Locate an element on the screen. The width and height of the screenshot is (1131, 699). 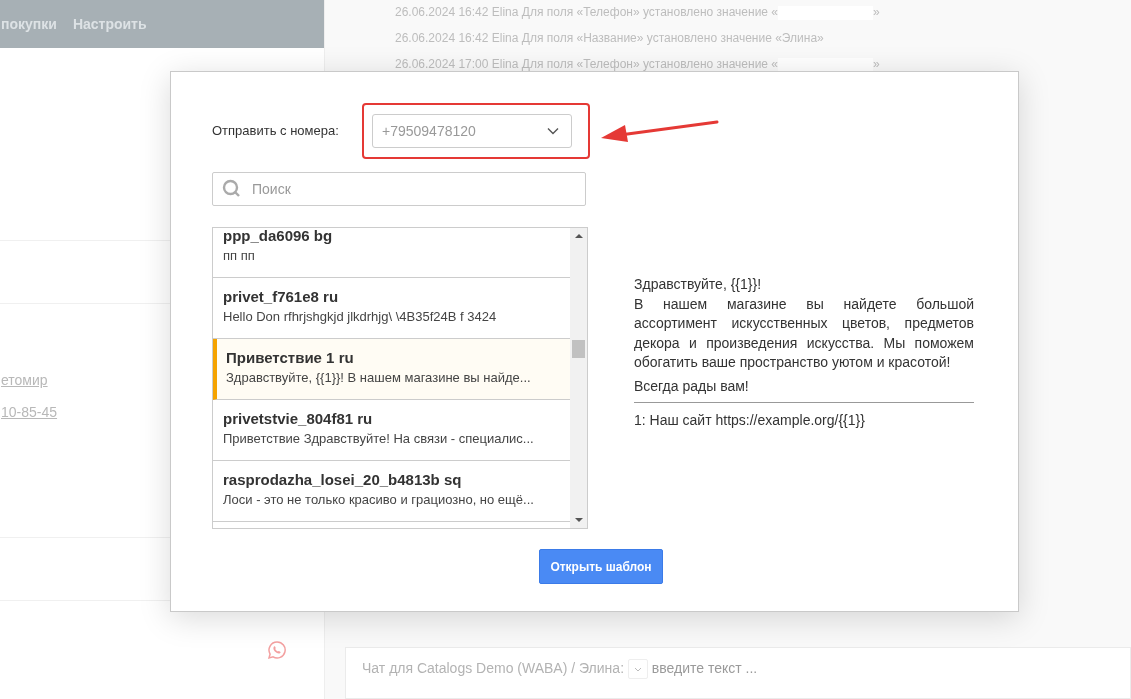
preview-greeting: Здравствуйте, {{1}}! is located at coordinates (698, 284).